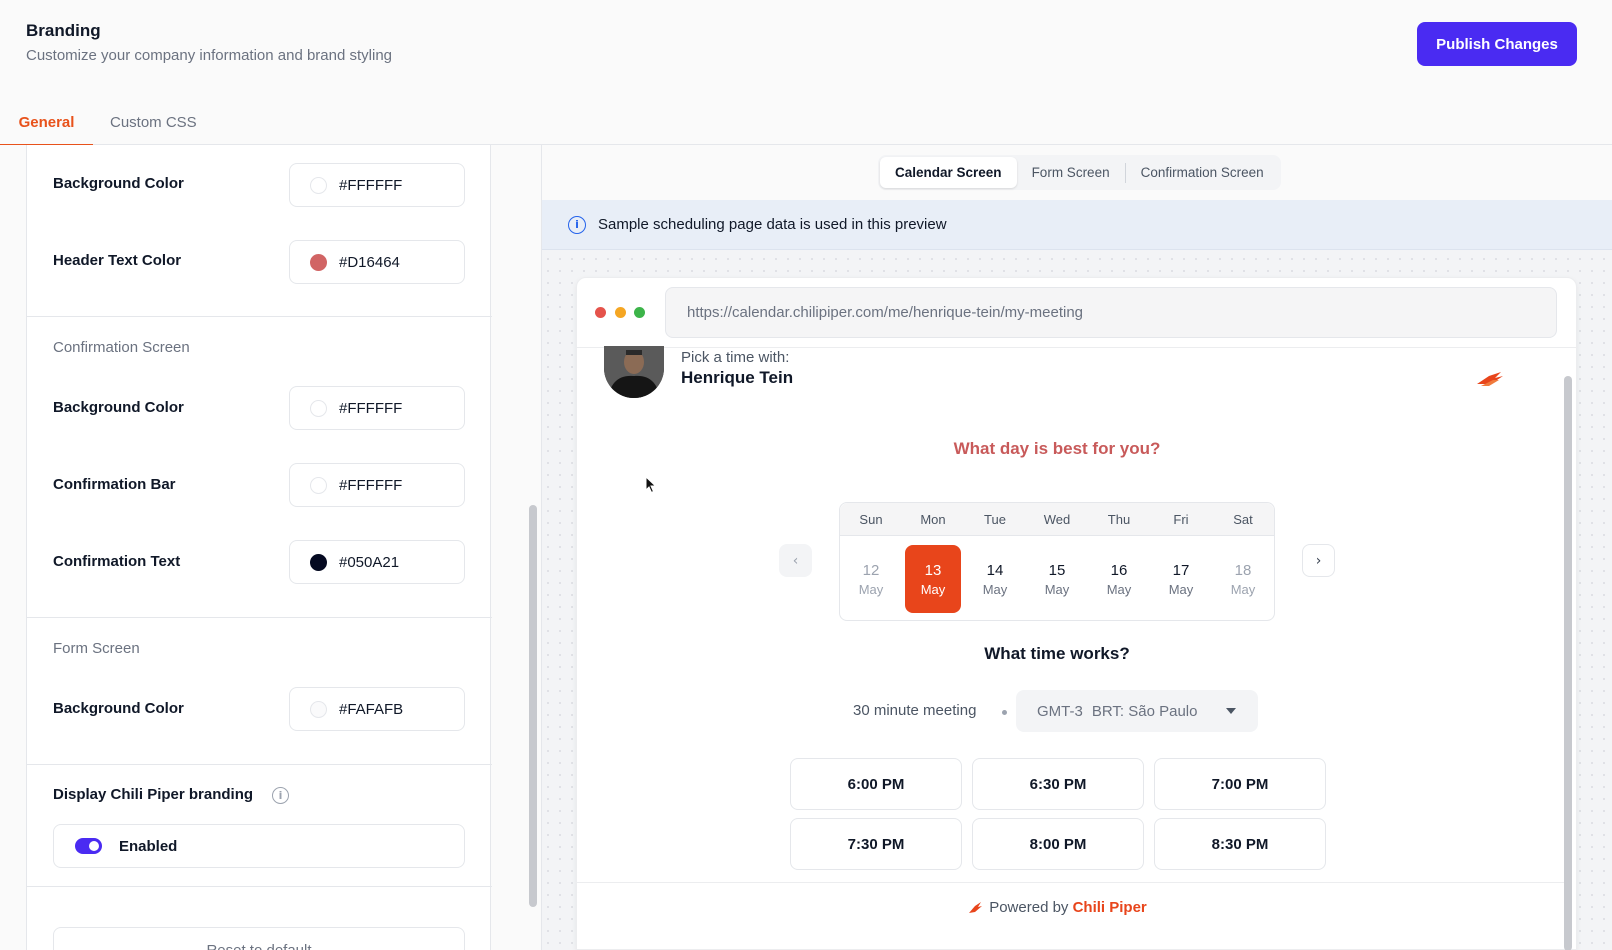 This screenshot has width=1612, height=950. Describe the element at coordinates (533, 706) in the screenshot. I see `scrollbar-thumb` at that location.